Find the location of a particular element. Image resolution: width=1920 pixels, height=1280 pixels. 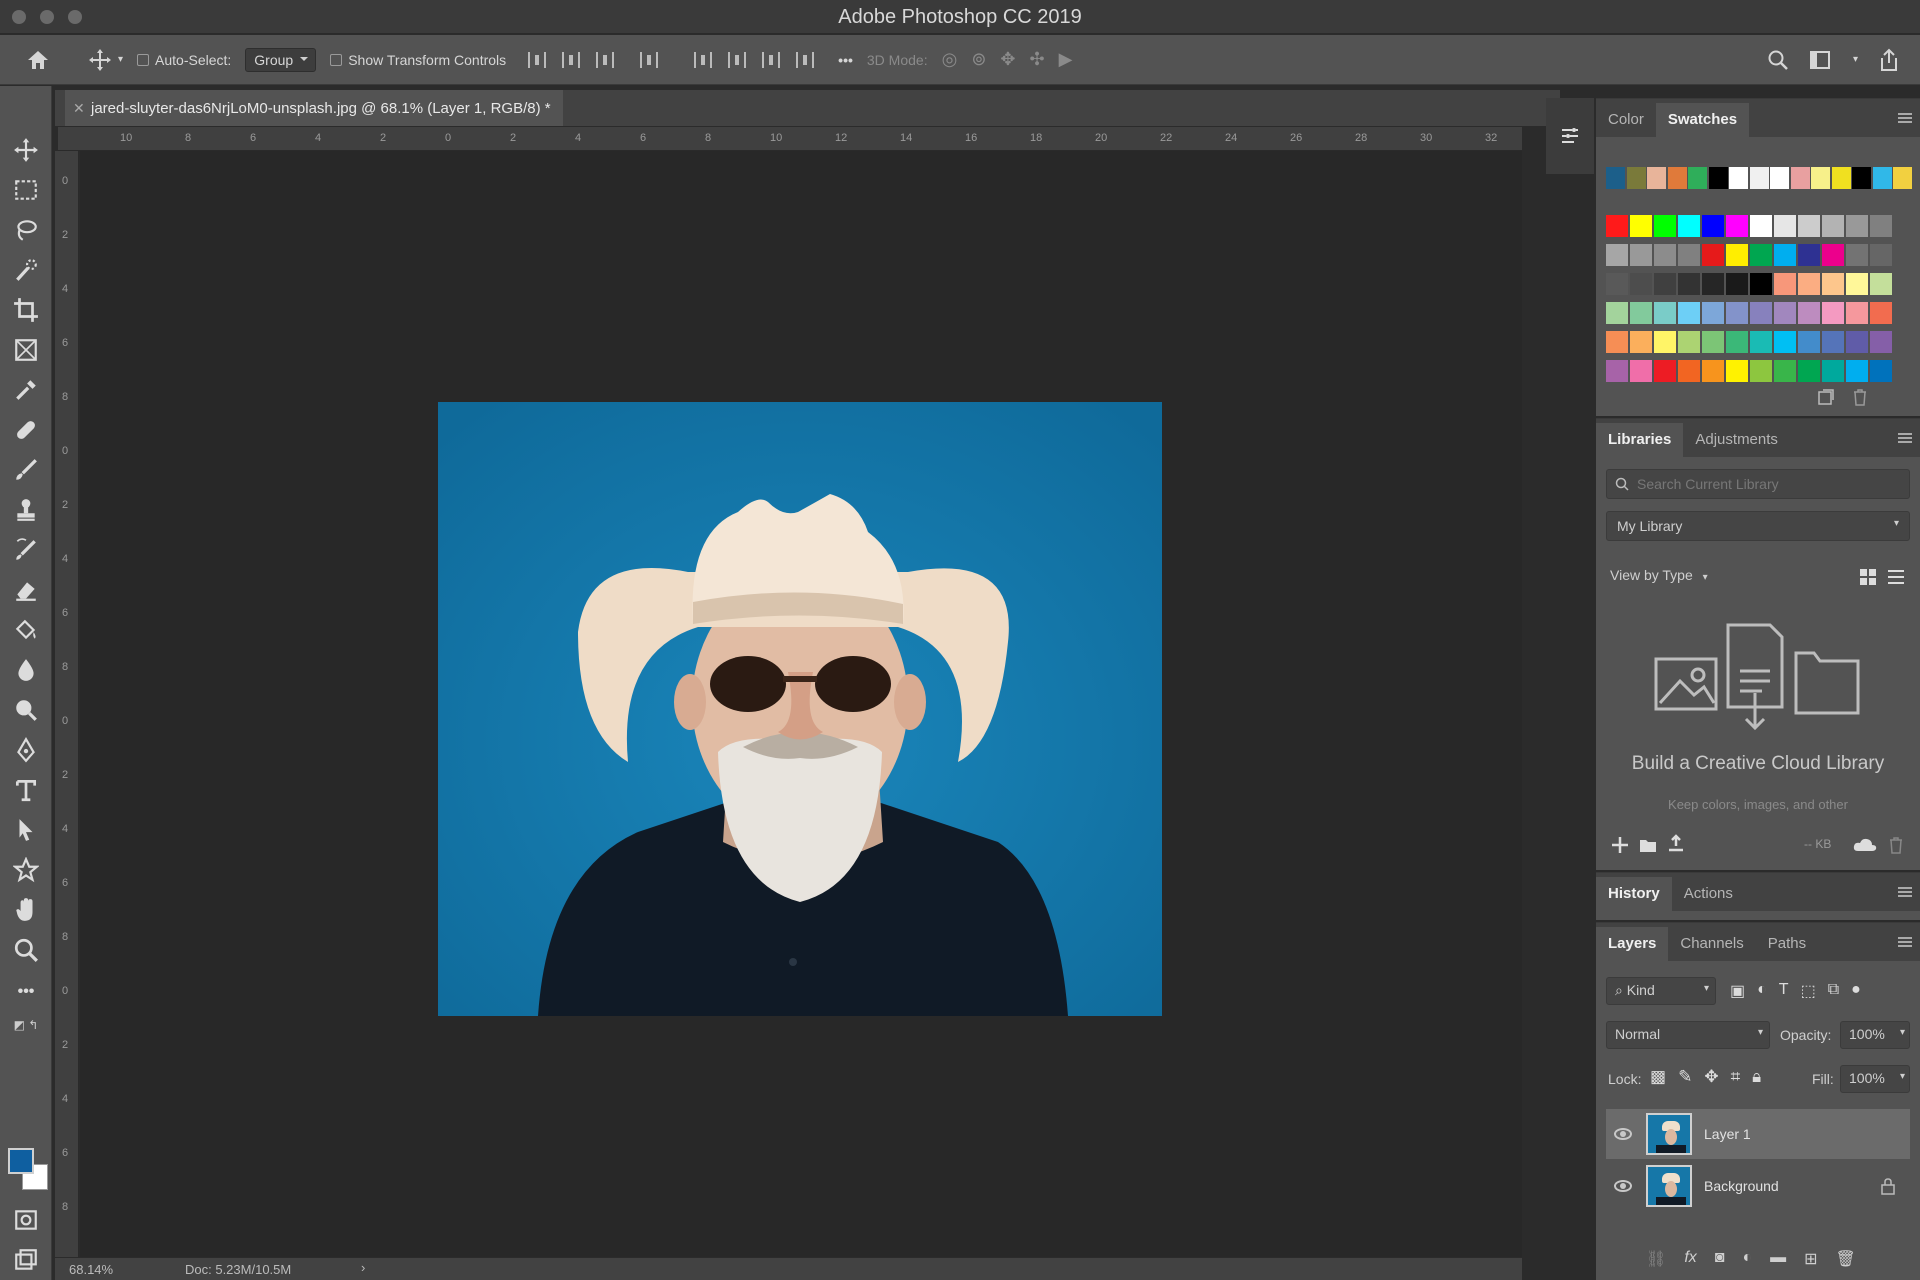

lock-transparent-pixels-icon: ▩ is located at coordinates (1658, 1077).